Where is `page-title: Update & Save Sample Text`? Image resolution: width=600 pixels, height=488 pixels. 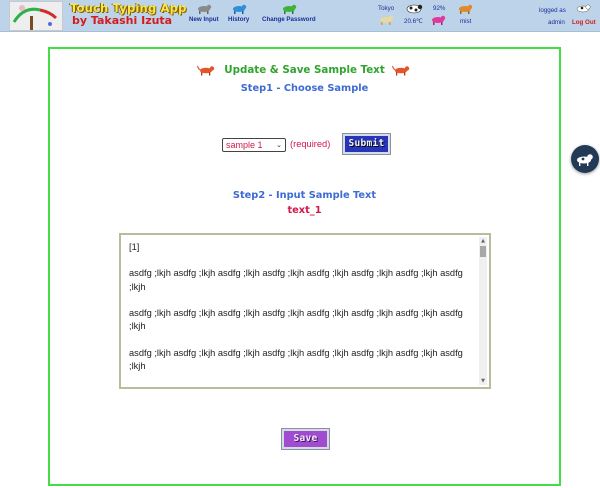
page-title: Update & Save Sample Text is located at coordinates (304, 70).